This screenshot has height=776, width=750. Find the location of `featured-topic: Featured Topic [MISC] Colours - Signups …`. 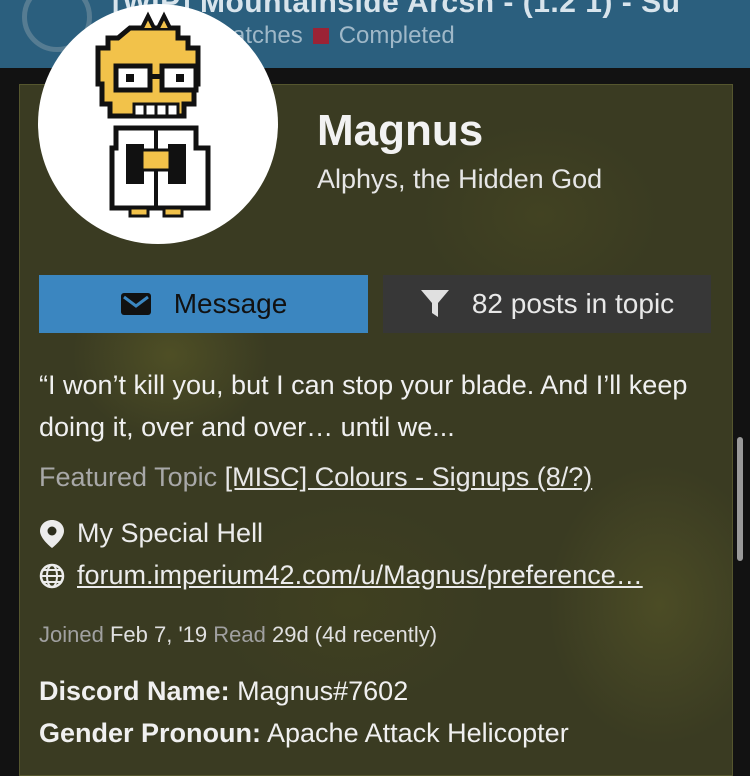

featured-topic: Featured Topic [MISC] Colours - Signups … is located at coordinates (315, 477).